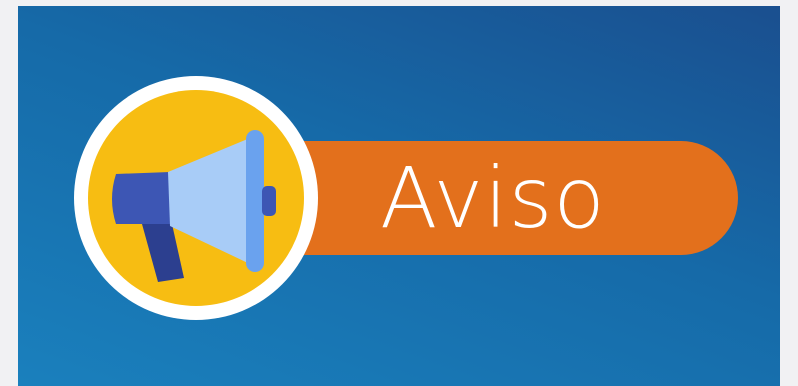  What do you see at coordinates (142, 198) in the screenshot?
I see `megaphone-rear` at bounding box center [142, 198].